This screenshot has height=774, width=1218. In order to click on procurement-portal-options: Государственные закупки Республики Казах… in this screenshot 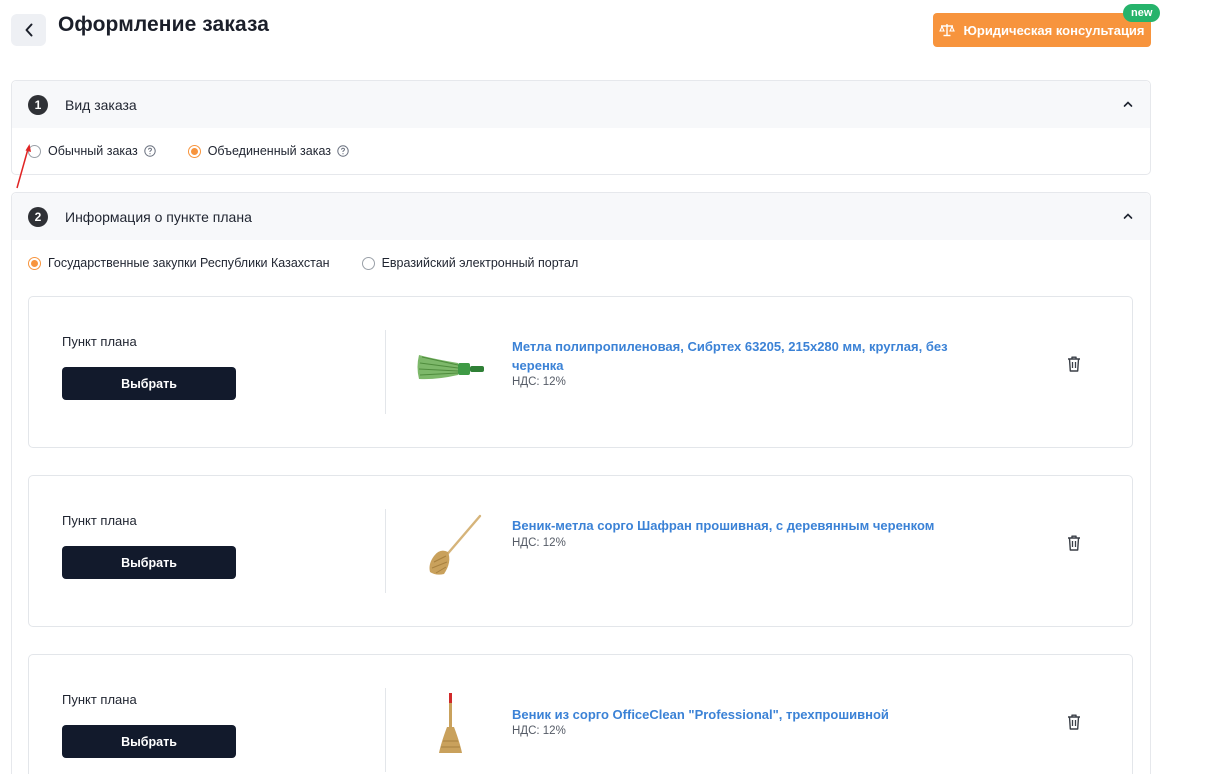, I will do `click(581, 263)`.